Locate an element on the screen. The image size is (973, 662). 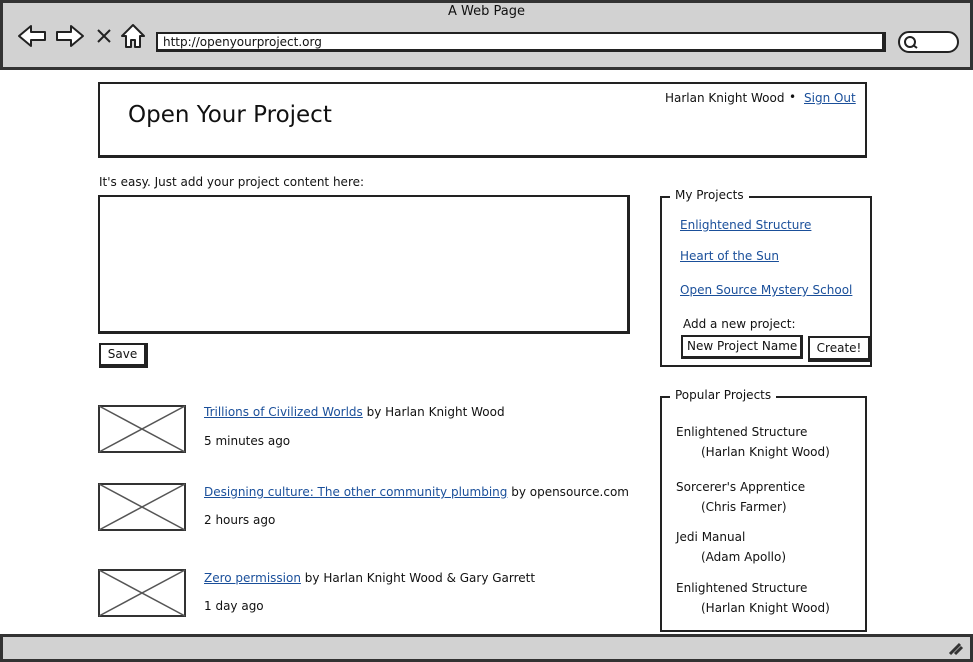
popular-project-author: (Chris Farmer) is located at coordinates (744, 507).